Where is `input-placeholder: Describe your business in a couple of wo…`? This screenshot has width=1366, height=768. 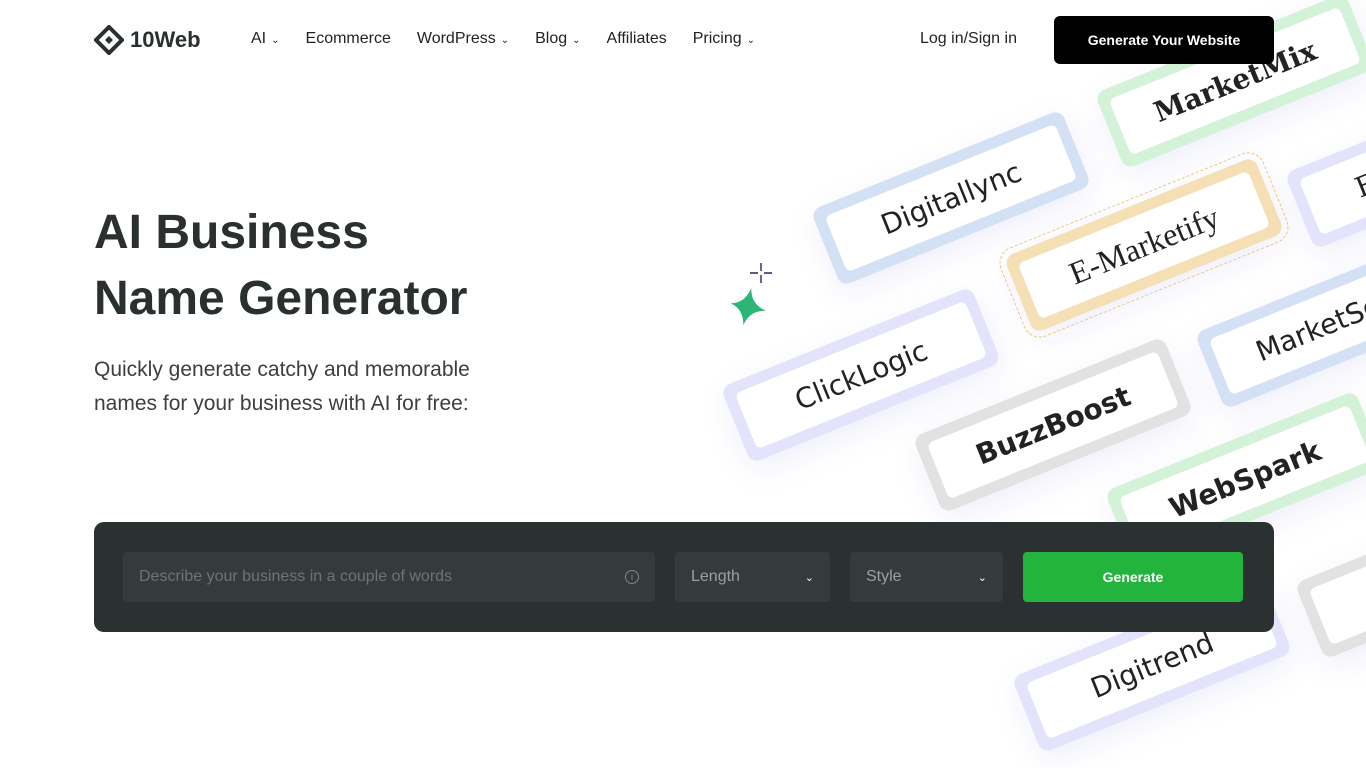 input-placeholder: Describe your business in a couple of wo… is located at coordinates (296, 576).